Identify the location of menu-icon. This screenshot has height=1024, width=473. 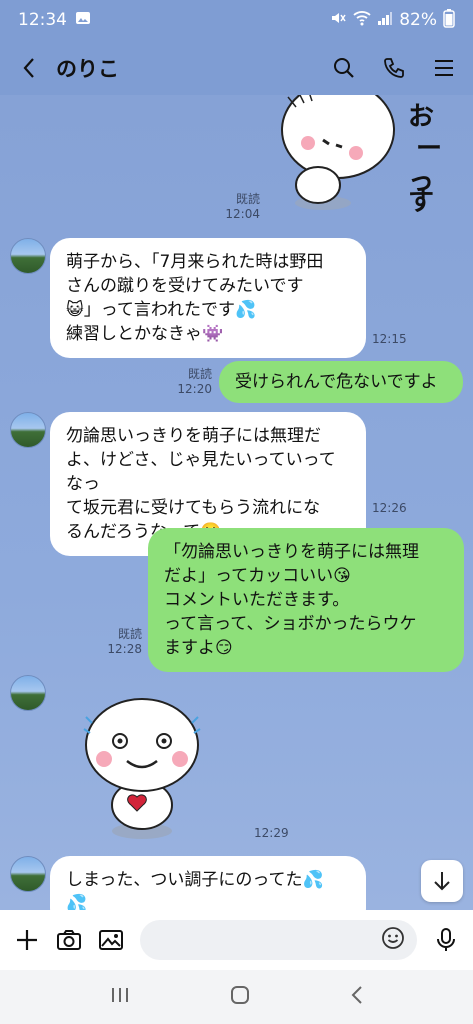
(444, 67).